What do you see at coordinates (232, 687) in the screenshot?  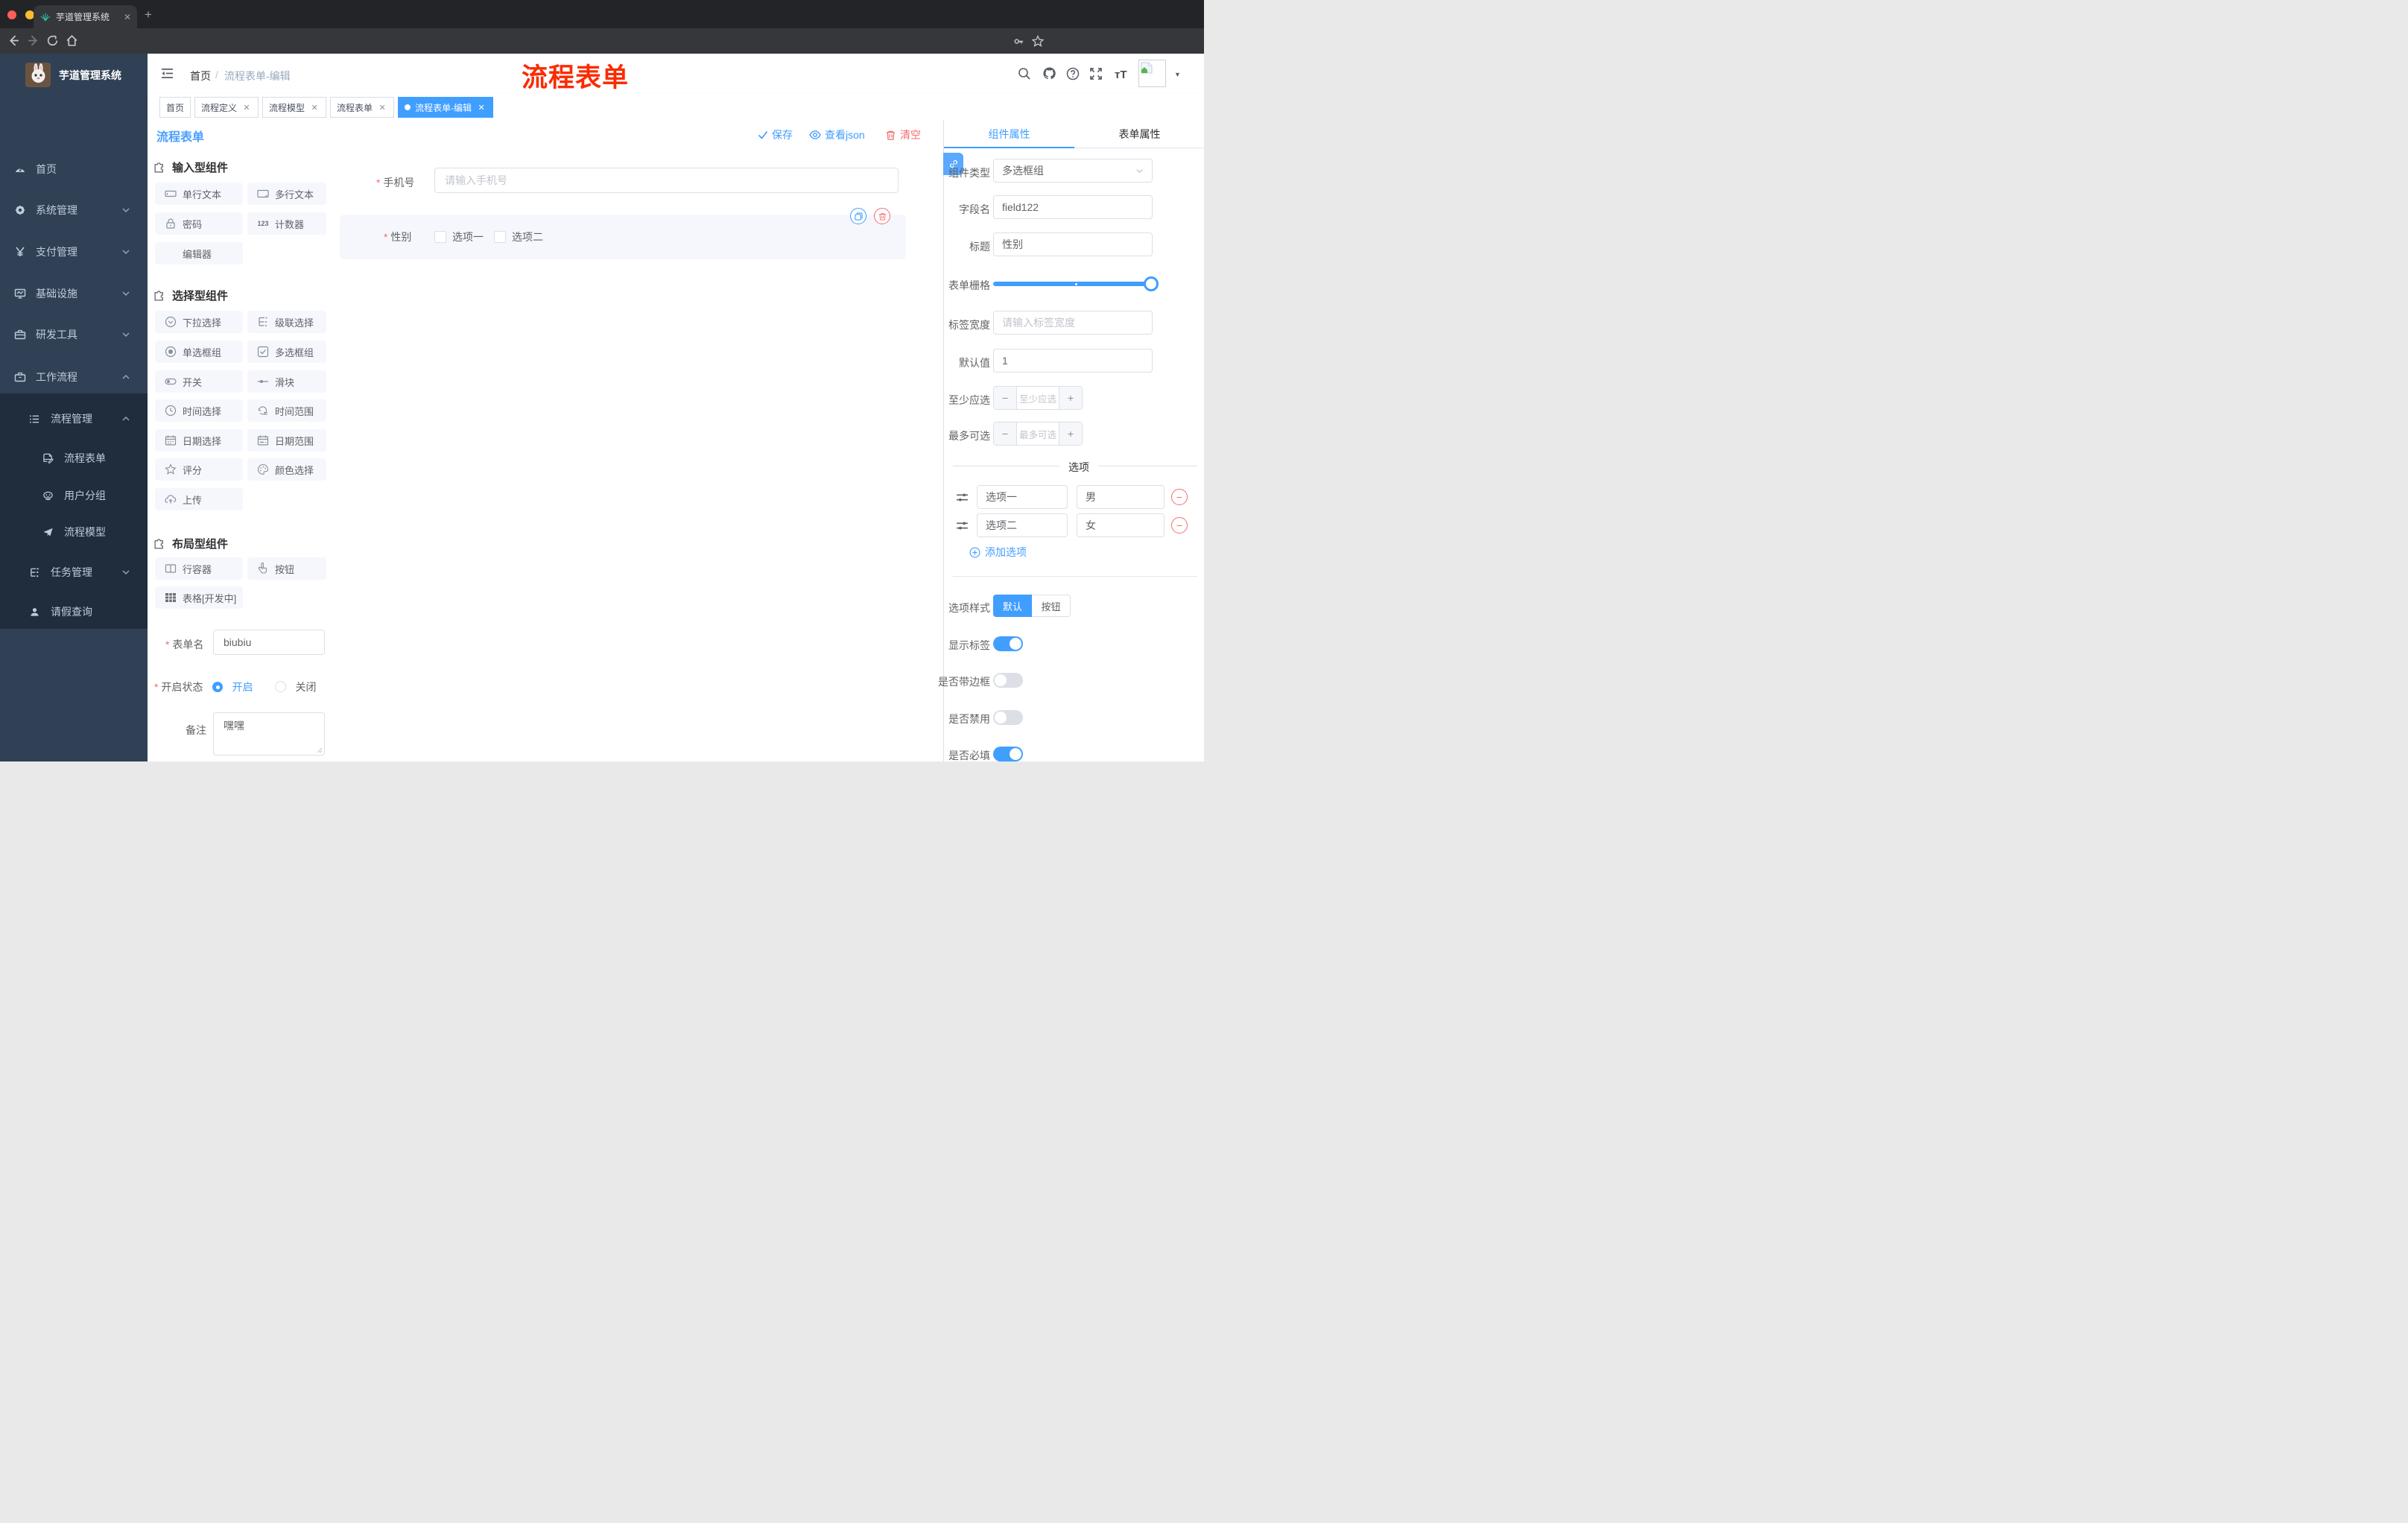 I see `radio-on: 开启` at bounding box center [232, 687].